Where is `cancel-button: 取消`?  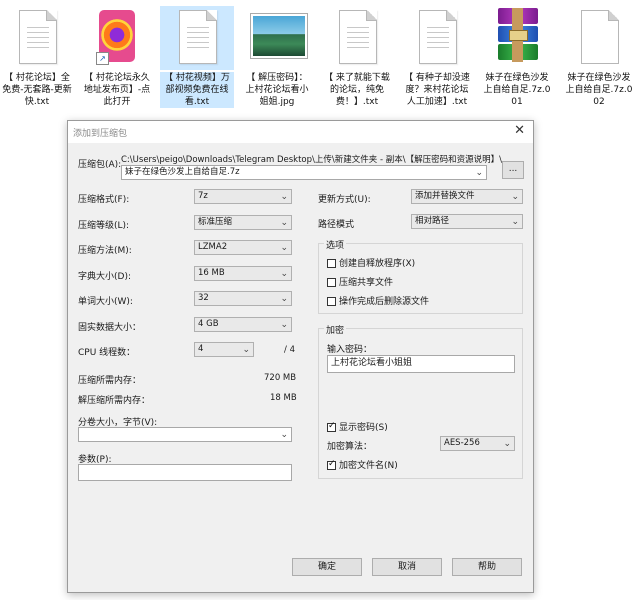
cancel-button: 取消 is located at coordinates (407, 567).